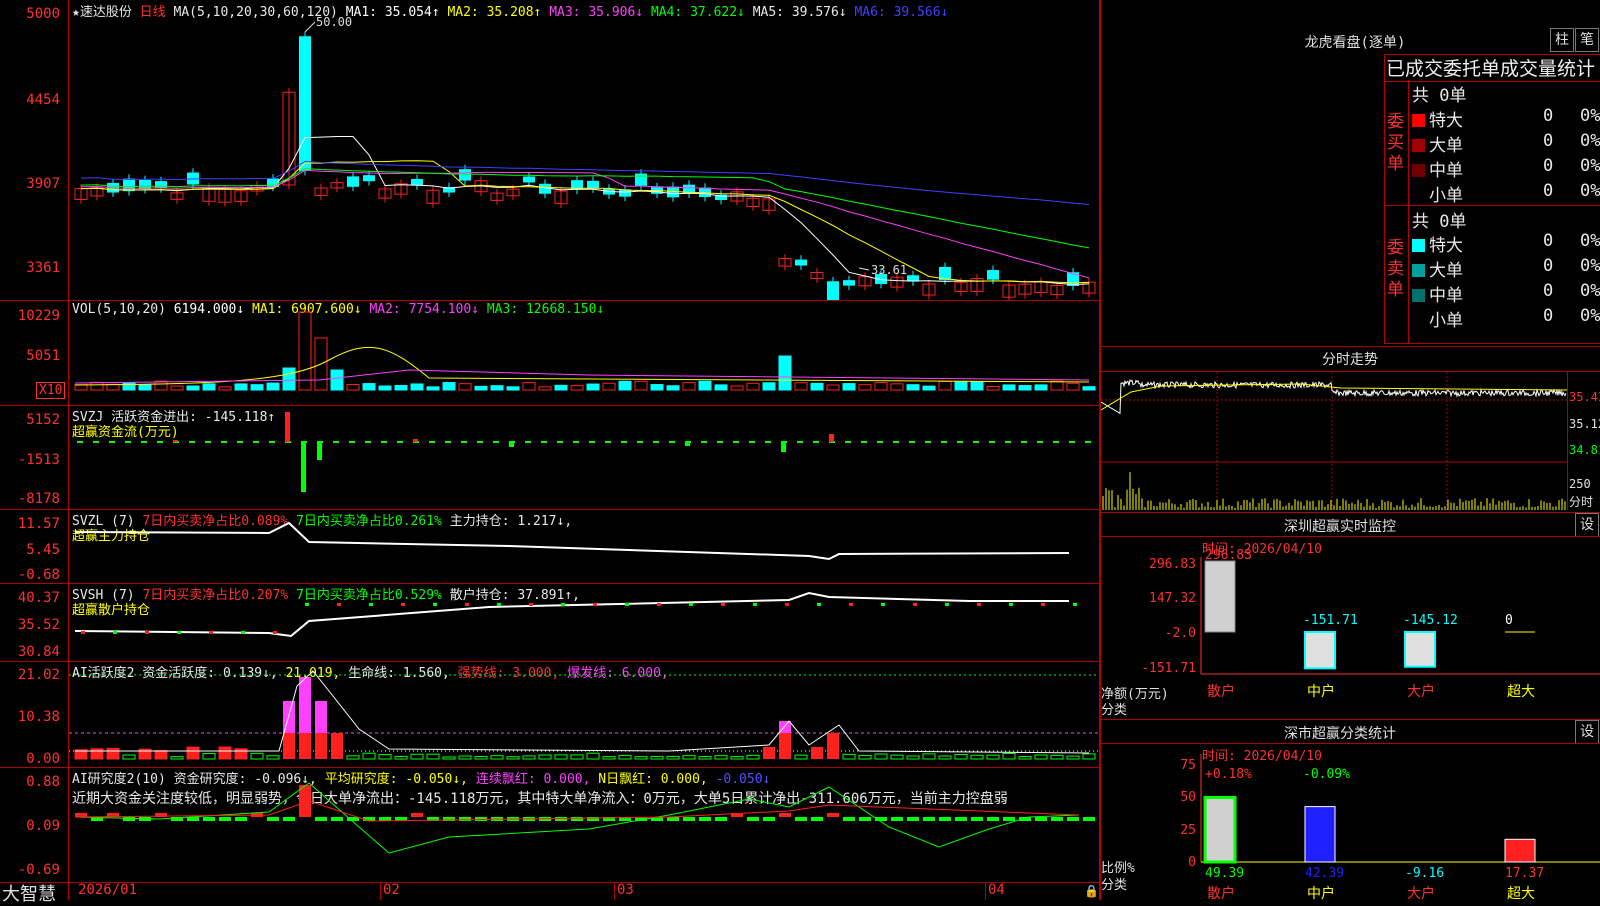 Image resolution: width=1600 pixels, height=906 pixels. Describe the element at coordinates (1446, 196) in the screenshot. I see `buy-name: 小单` at that location.